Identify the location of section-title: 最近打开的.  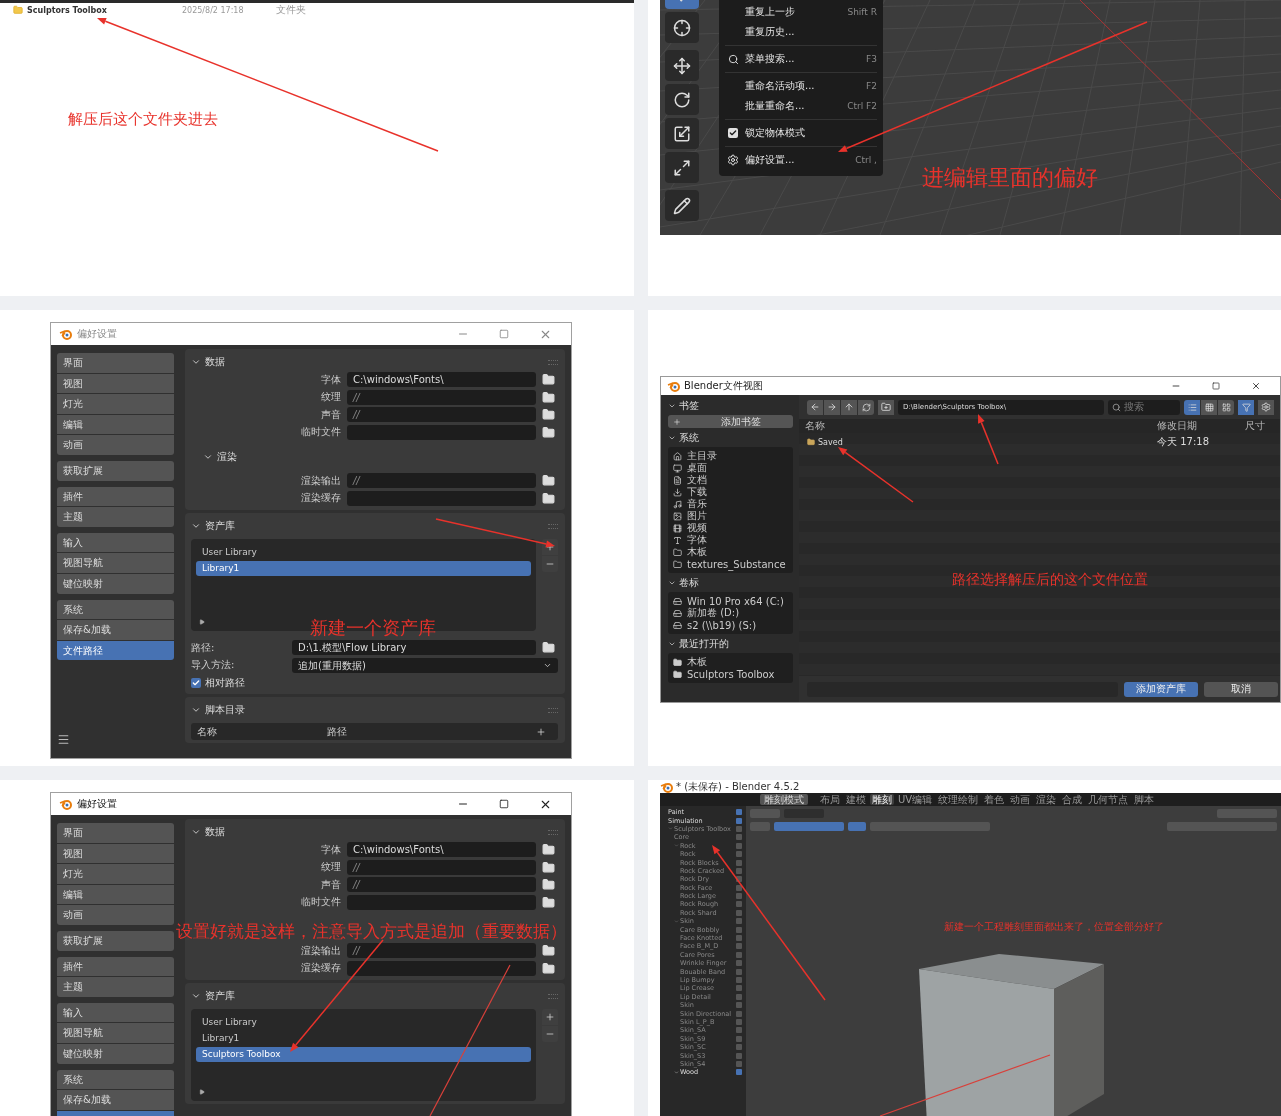
(704, 643).